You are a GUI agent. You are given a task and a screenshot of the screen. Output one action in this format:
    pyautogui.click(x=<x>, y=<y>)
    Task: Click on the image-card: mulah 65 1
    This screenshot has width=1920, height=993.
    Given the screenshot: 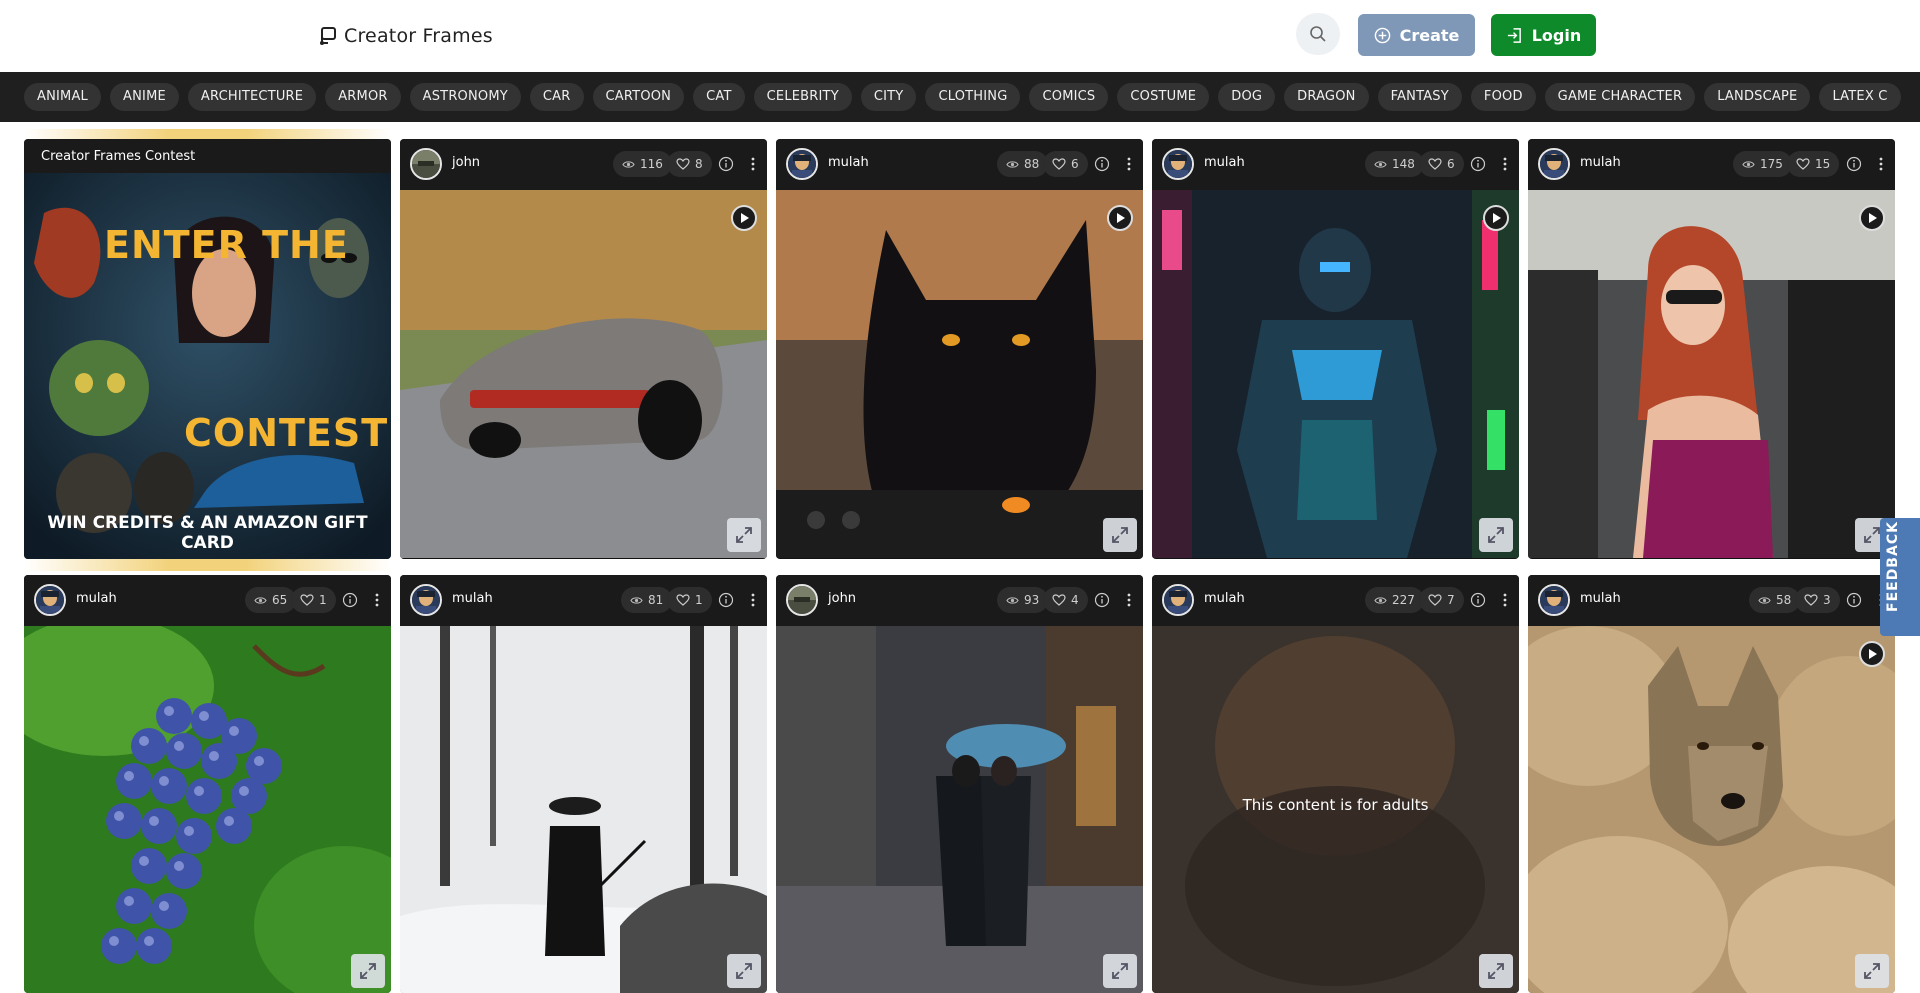 What is the action you would take?
    pyautogui.click(x=207, y=784)
    